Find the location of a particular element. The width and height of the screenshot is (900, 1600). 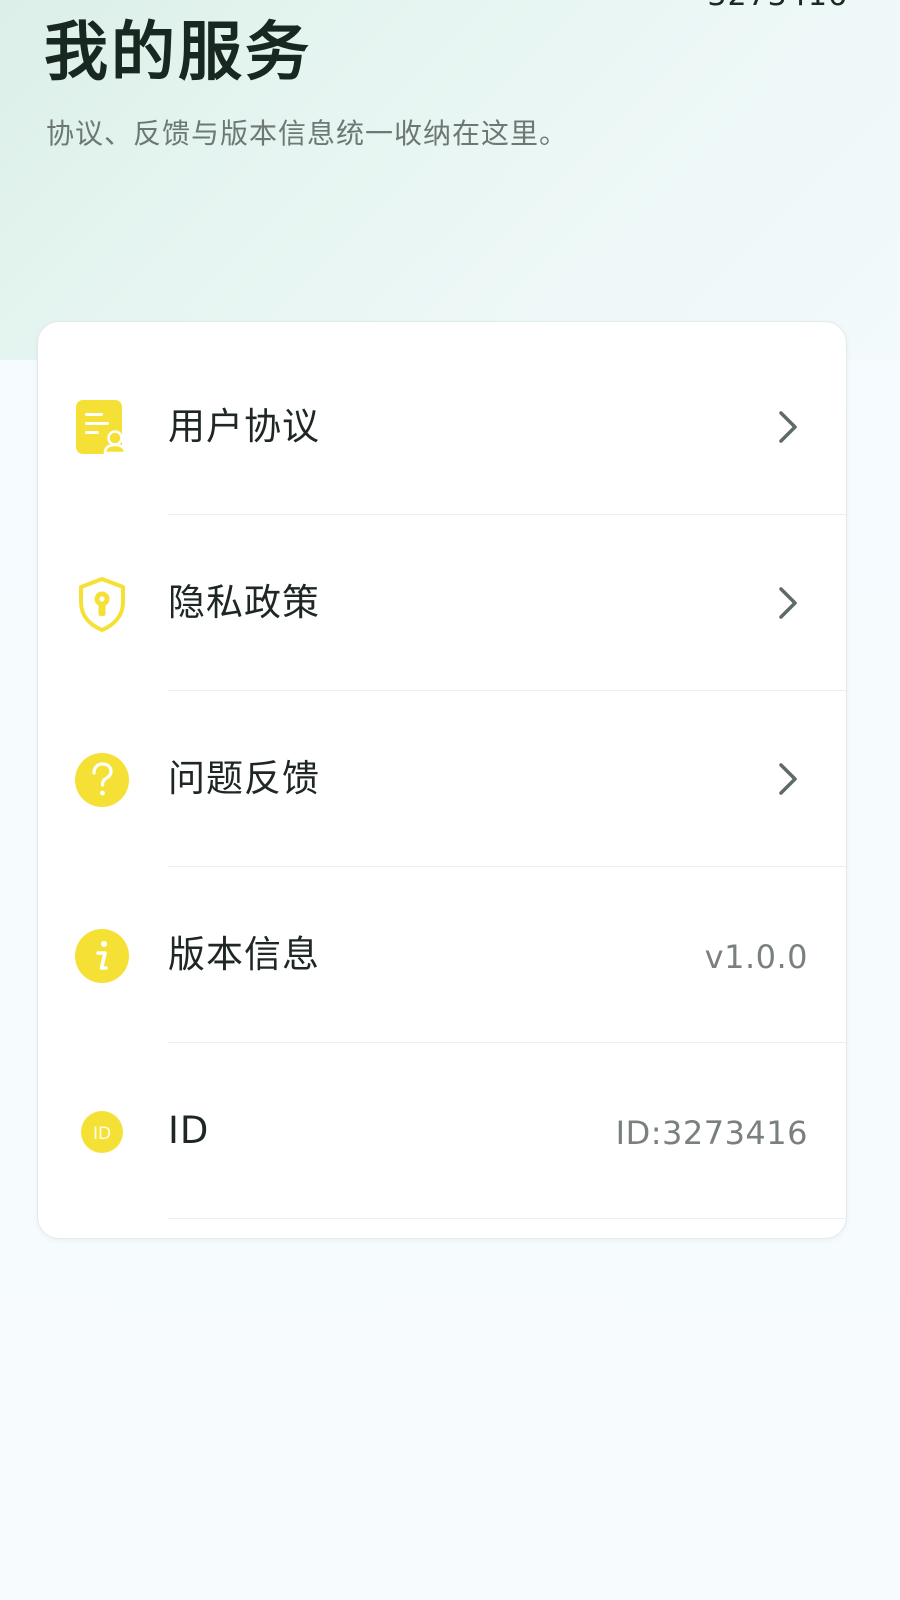

menu-item-label: 版本信息 is located at coordinates (244, 954).